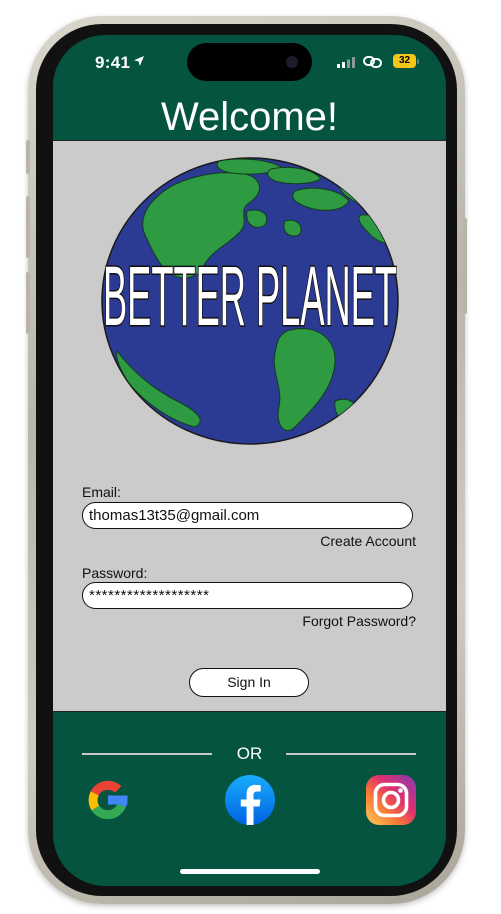  I want to click on location-arrow-icon, so click(139, 61).